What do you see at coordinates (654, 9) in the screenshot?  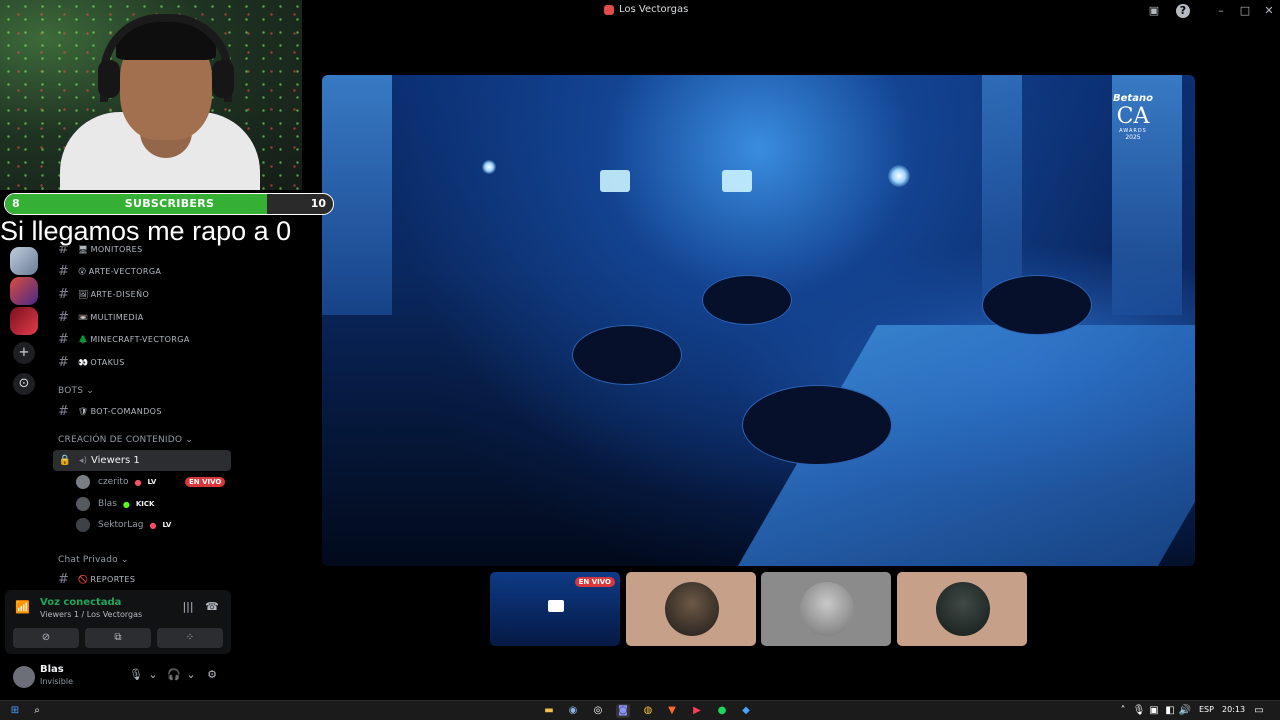 I see `window-title-text: Los Vectorgas` at bounding box center [654, 9].